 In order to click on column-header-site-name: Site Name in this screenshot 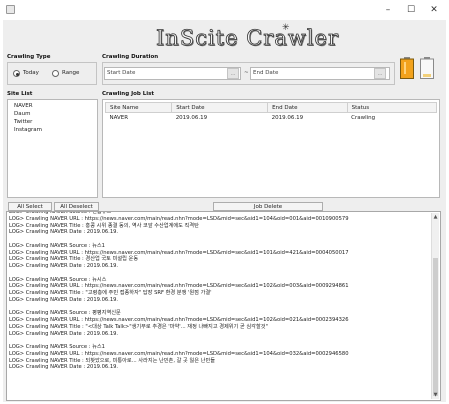, I will do `click(138, 107)`.